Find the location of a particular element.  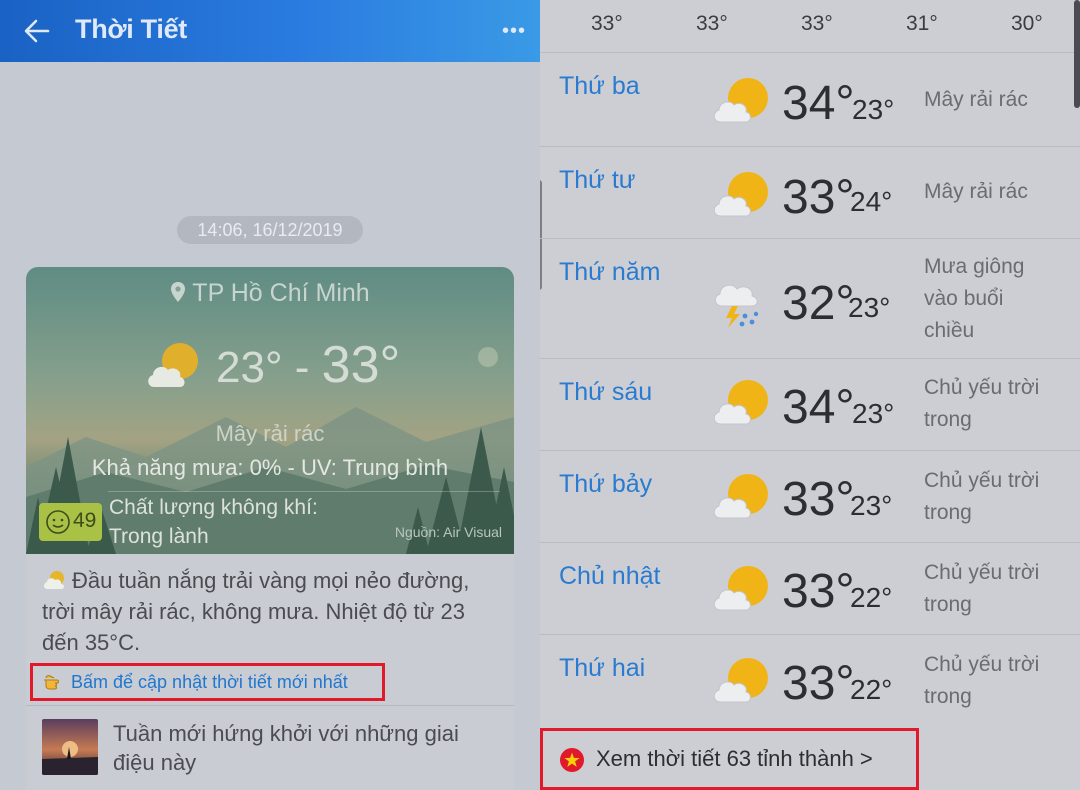

forecast-row: Thứ ba 34° 23° Mây rải rác is located at coordinates (810, 99).